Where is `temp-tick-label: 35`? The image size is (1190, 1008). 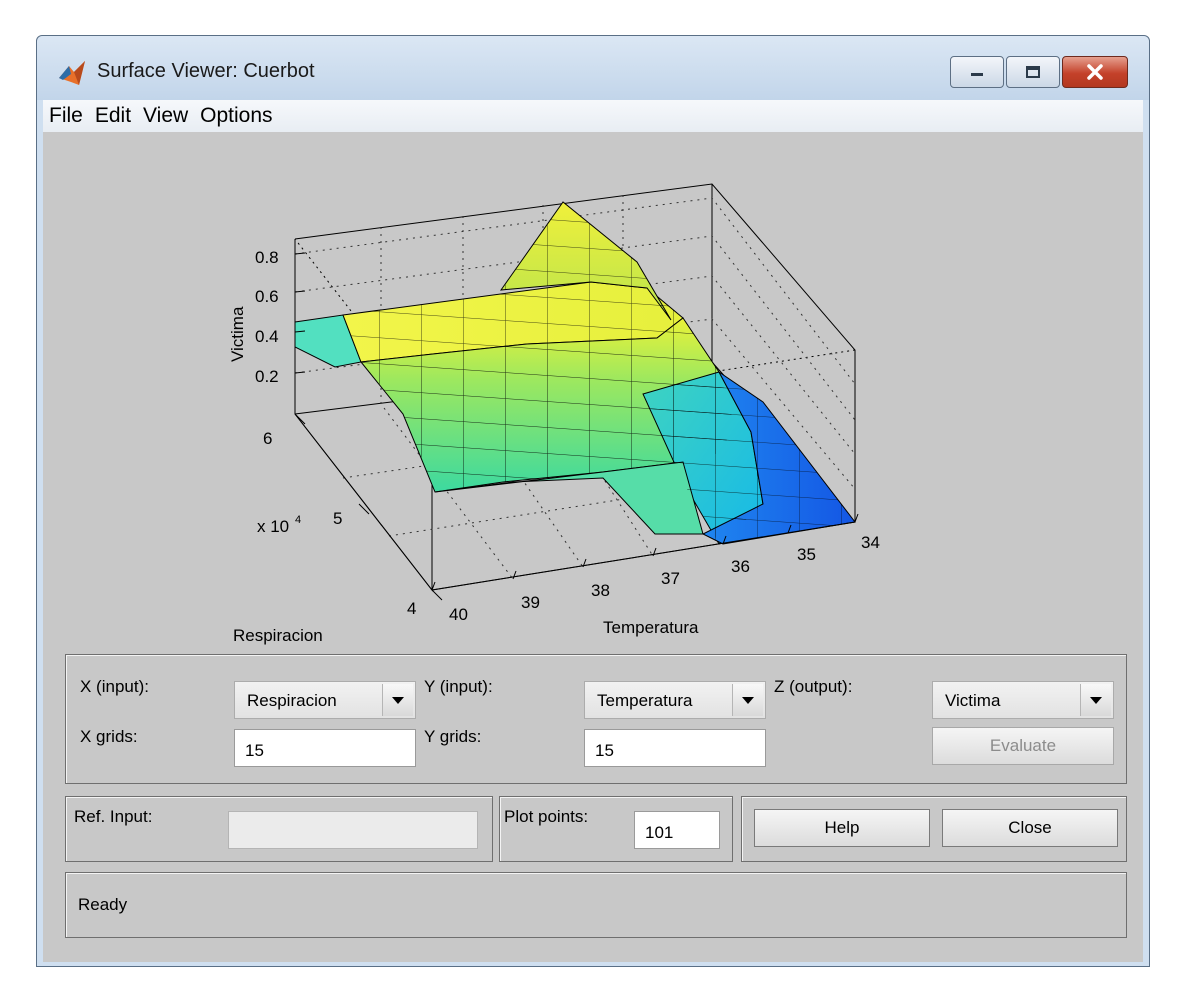
temp-tick-label: 35 is located at coordinates (806, 554).